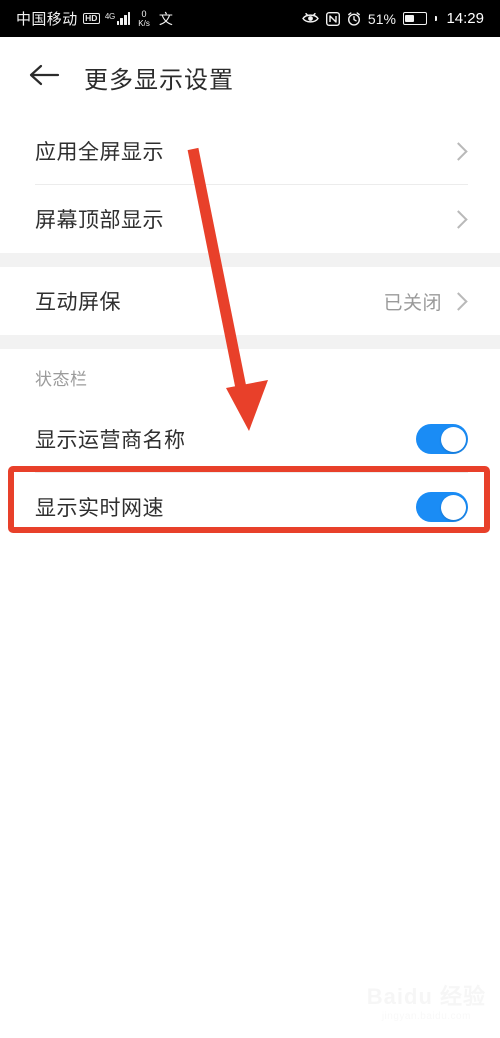 This screenshot has height=1038, width=500. I want to click on clock-label: 14:29, so click(465, 18).